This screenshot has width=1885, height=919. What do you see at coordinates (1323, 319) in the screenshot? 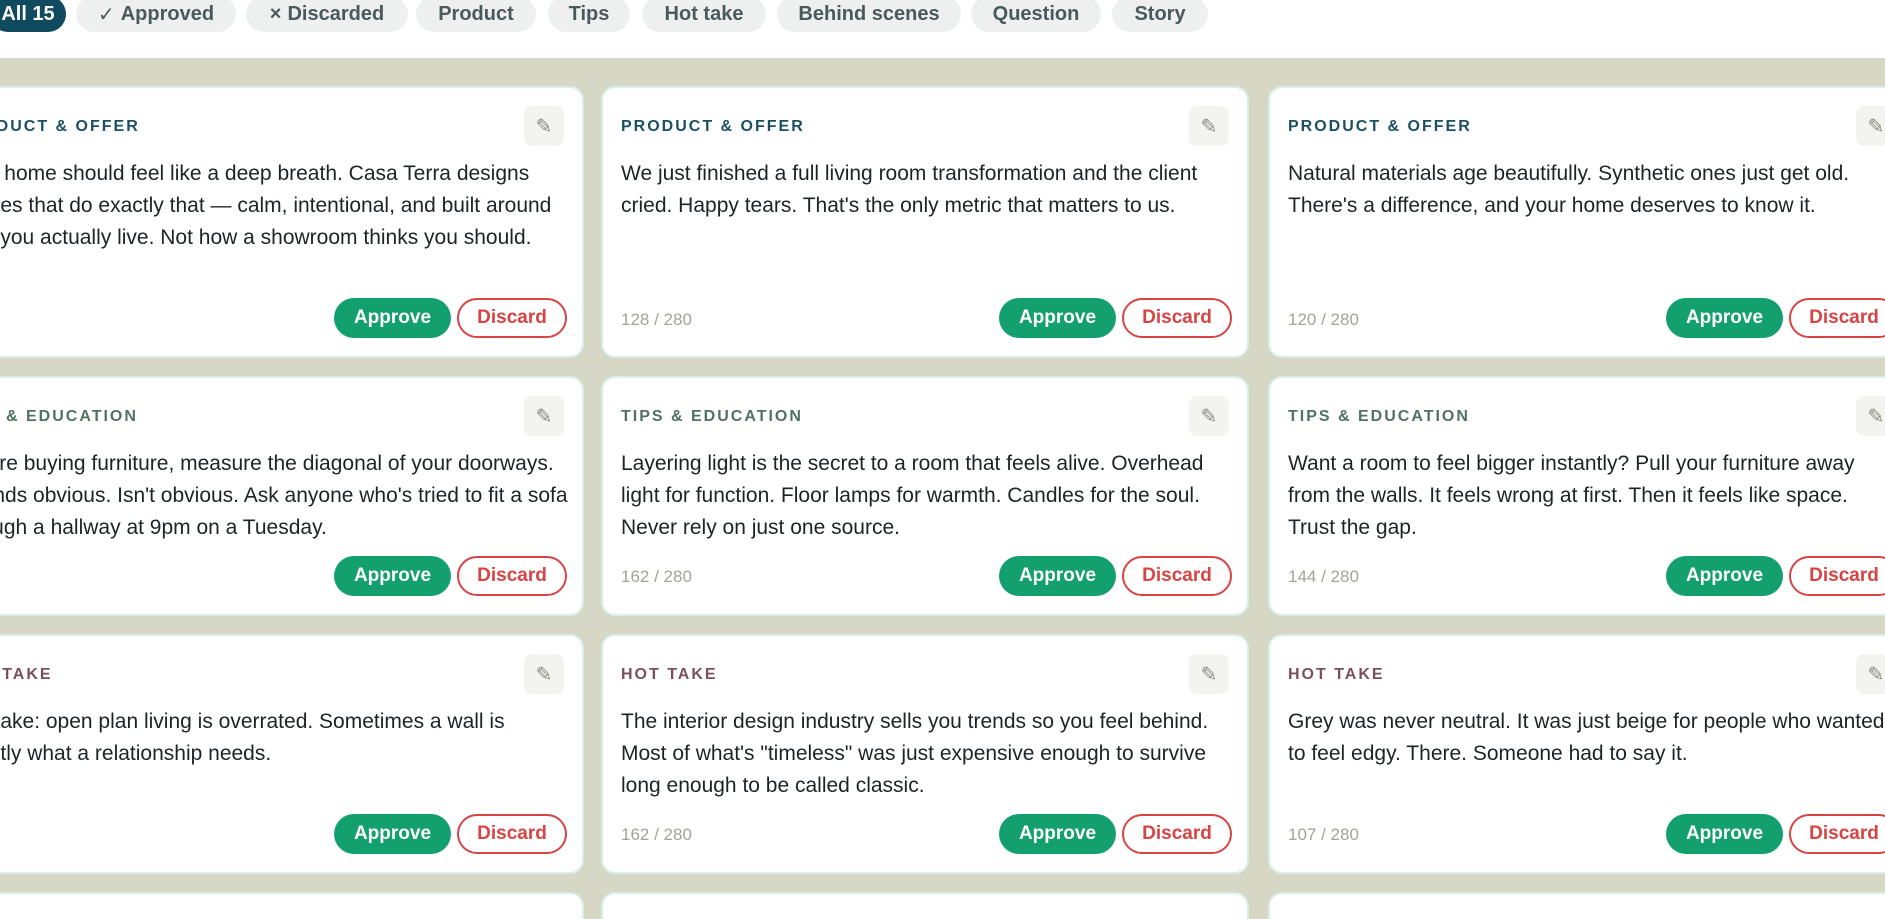
I see `character-count: 120 / 280` at bounding box center [1323, 319].